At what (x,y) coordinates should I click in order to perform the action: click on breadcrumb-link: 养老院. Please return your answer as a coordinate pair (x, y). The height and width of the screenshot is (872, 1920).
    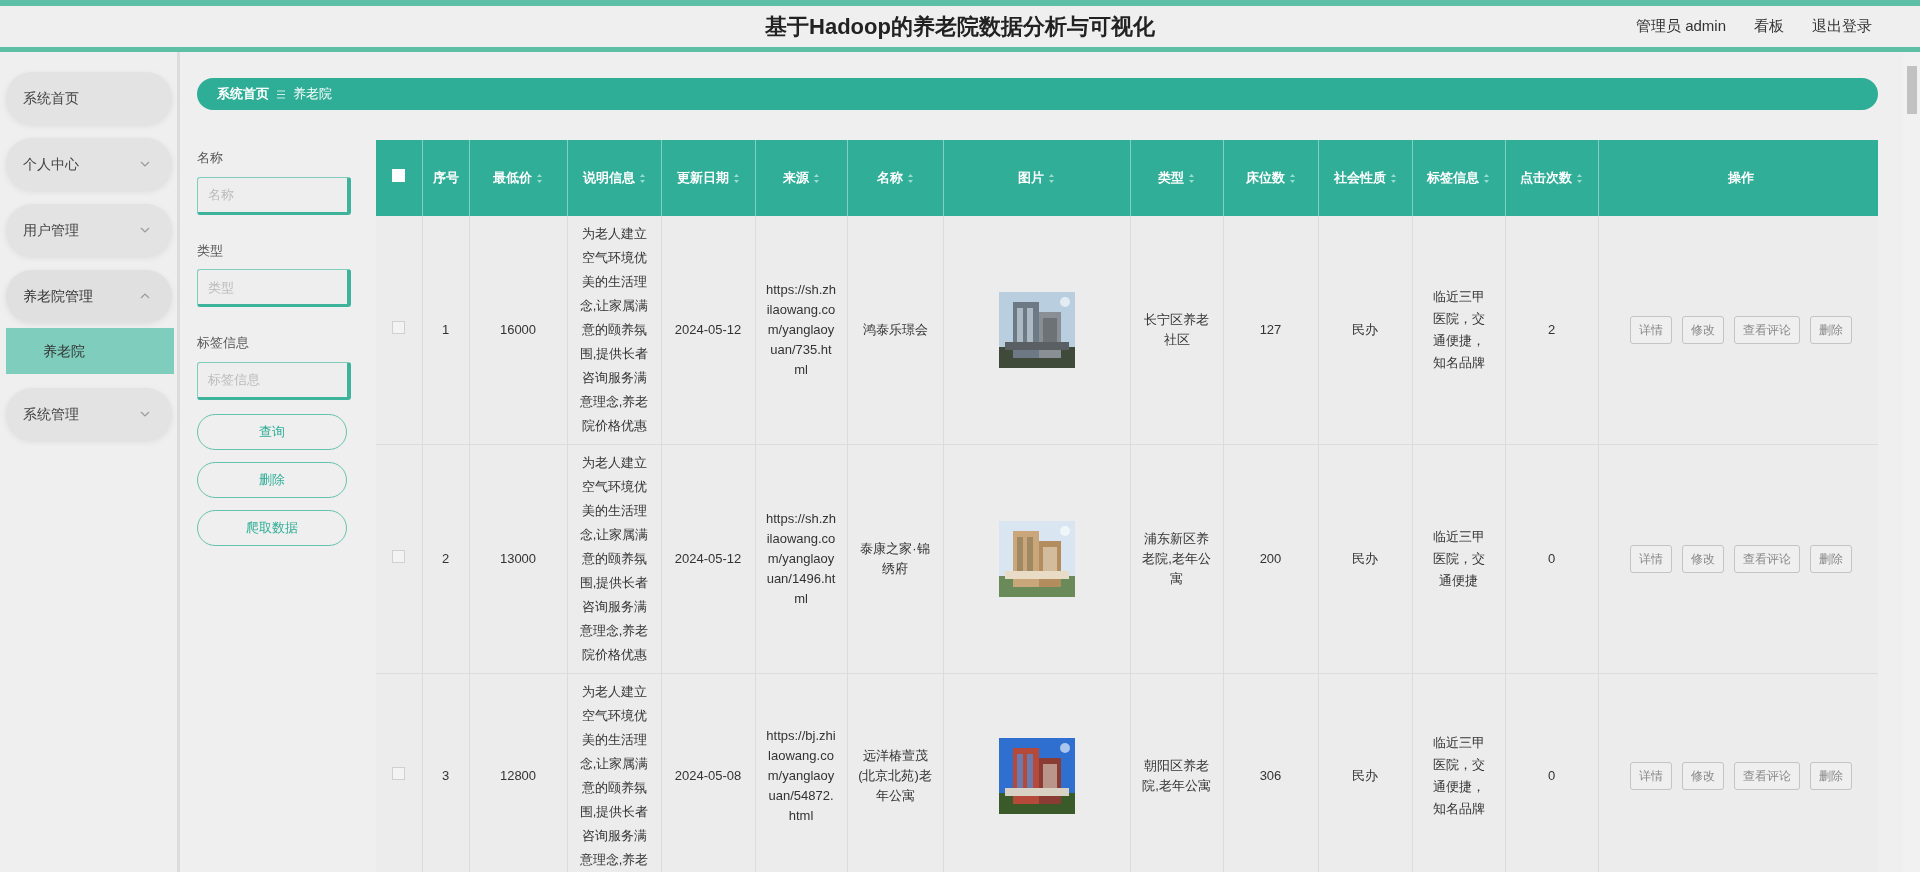
    Looking at the image, I should click on (312, 94).